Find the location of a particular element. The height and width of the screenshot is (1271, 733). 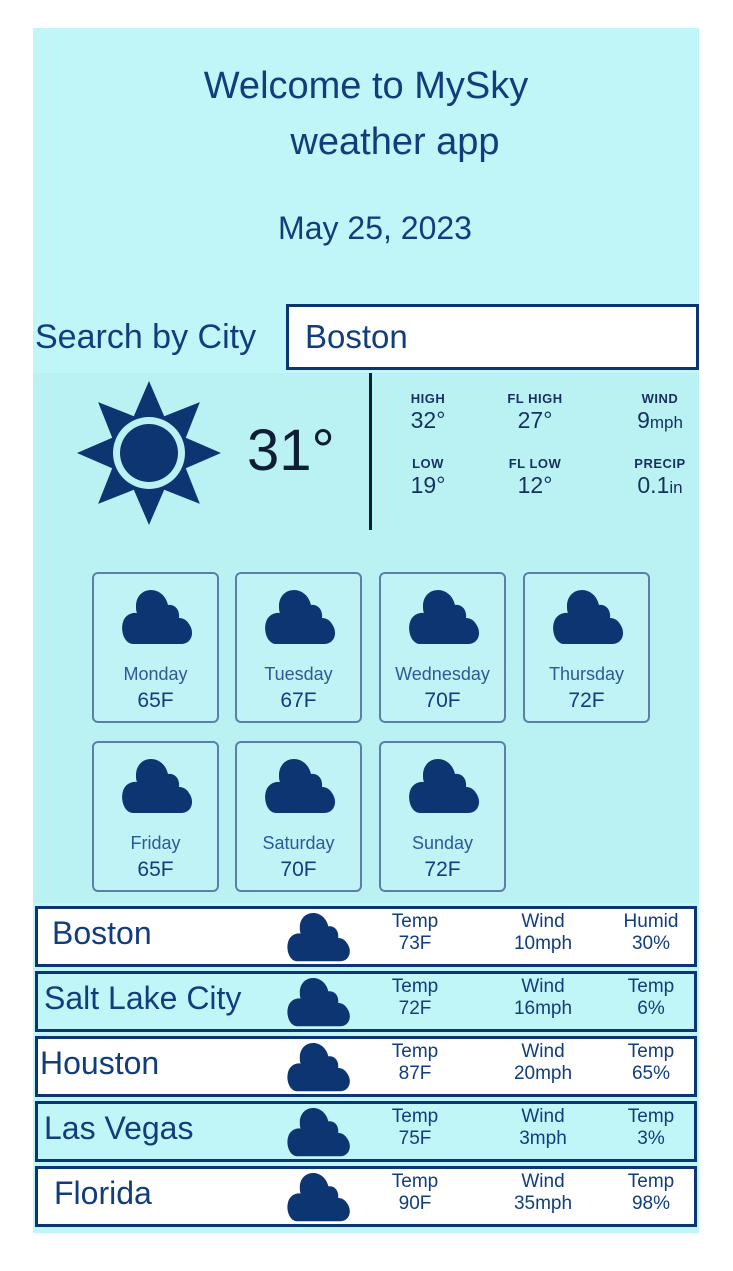

stat-label: WIND is located at coordinates (660, 398).